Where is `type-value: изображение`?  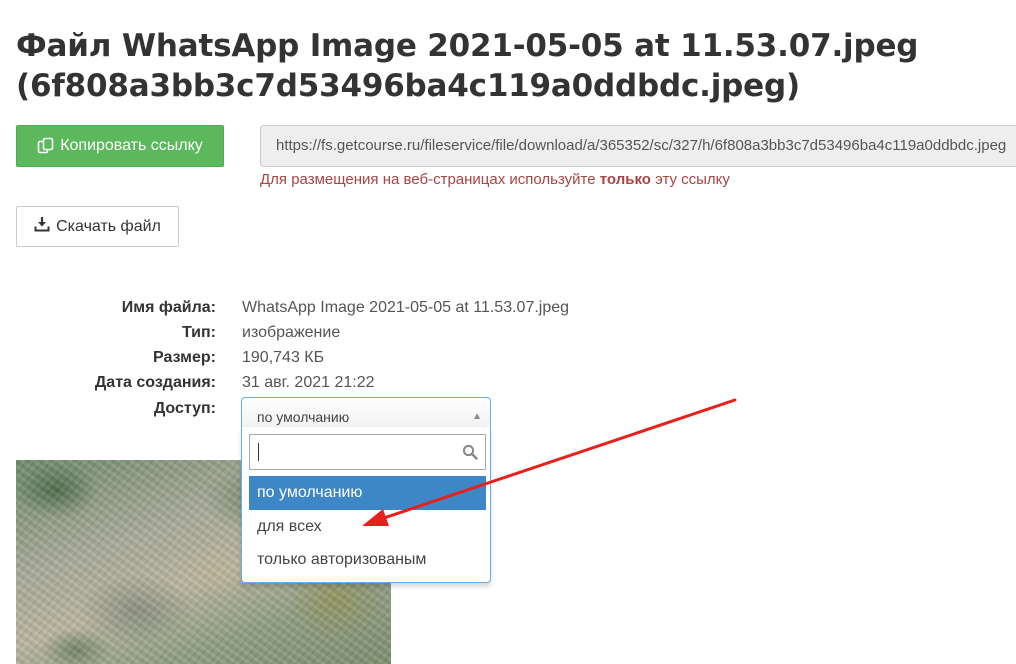 type-value: изображение is located at coordinates (291, 332).